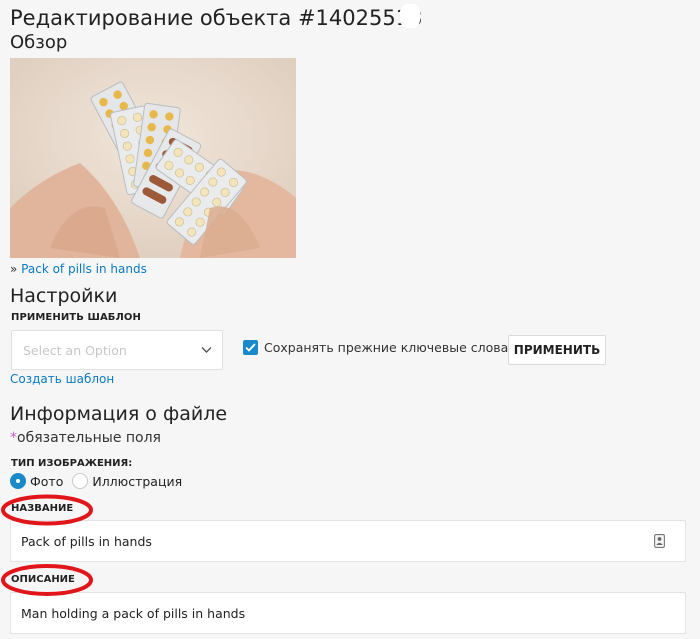 The height and width of the screenshot is (639, 700). I want to click on radio-illustration-indicator, so click(80, 481).